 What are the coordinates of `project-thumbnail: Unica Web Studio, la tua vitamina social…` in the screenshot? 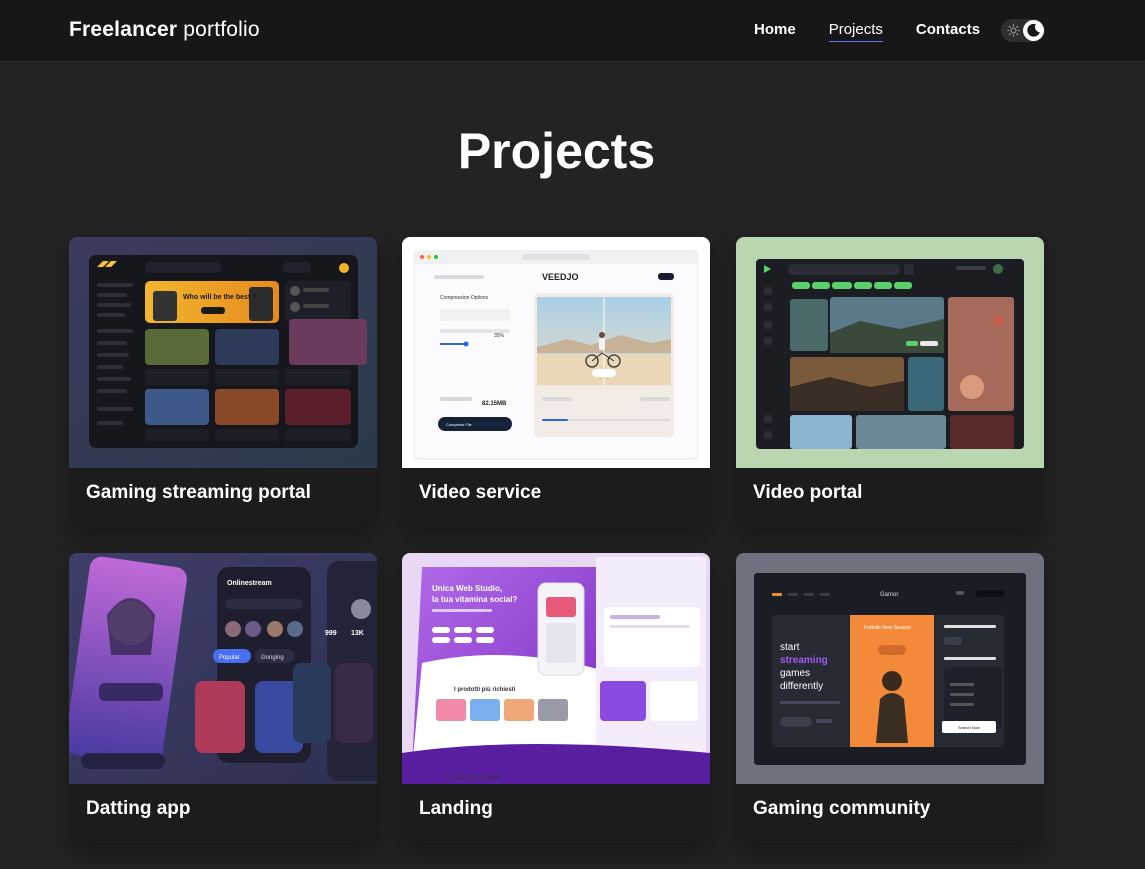 It's located at (556, 668).